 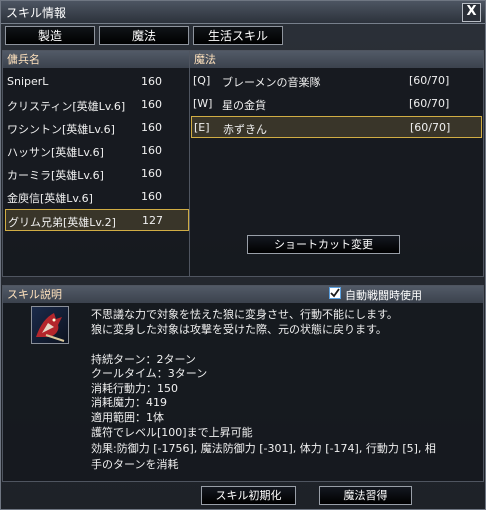 What do you see at coordinates (238, 35) in the screenshot?
I see `tab-life-skill: 生活スキル` at bounding box center [238, 35].